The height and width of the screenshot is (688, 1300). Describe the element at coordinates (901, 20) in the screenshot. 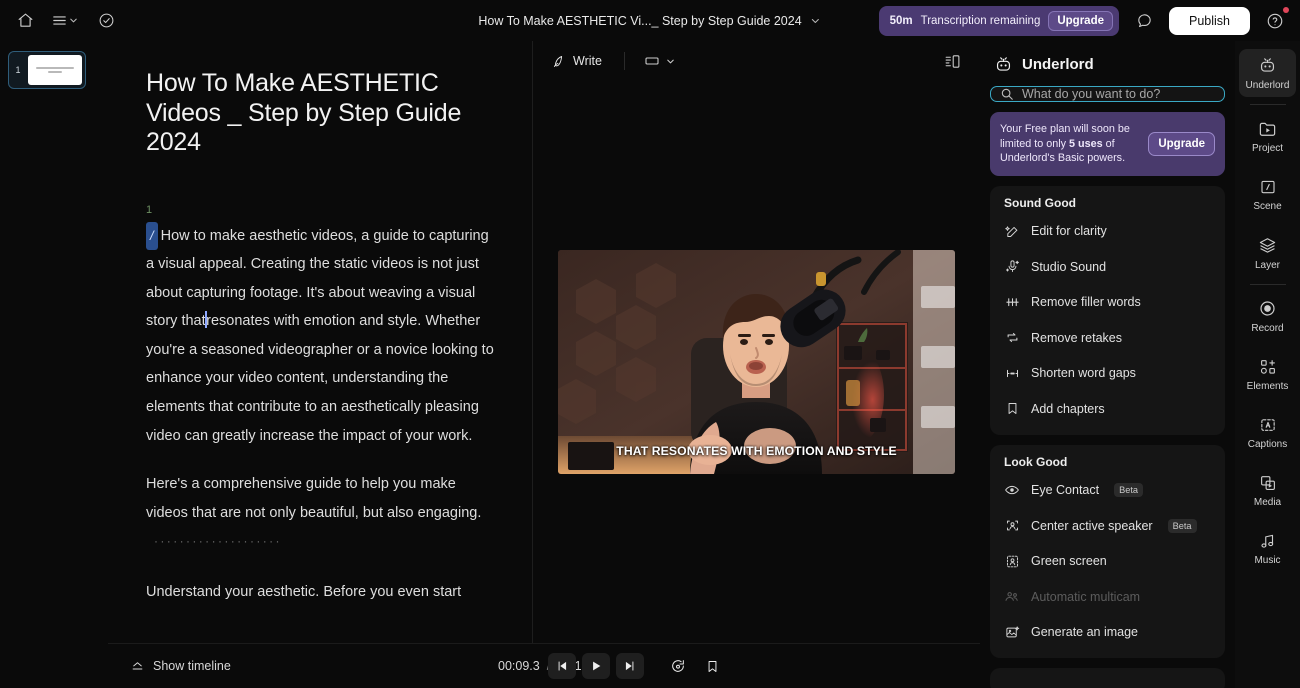

I see `transcription-amount: 50m` at that location.